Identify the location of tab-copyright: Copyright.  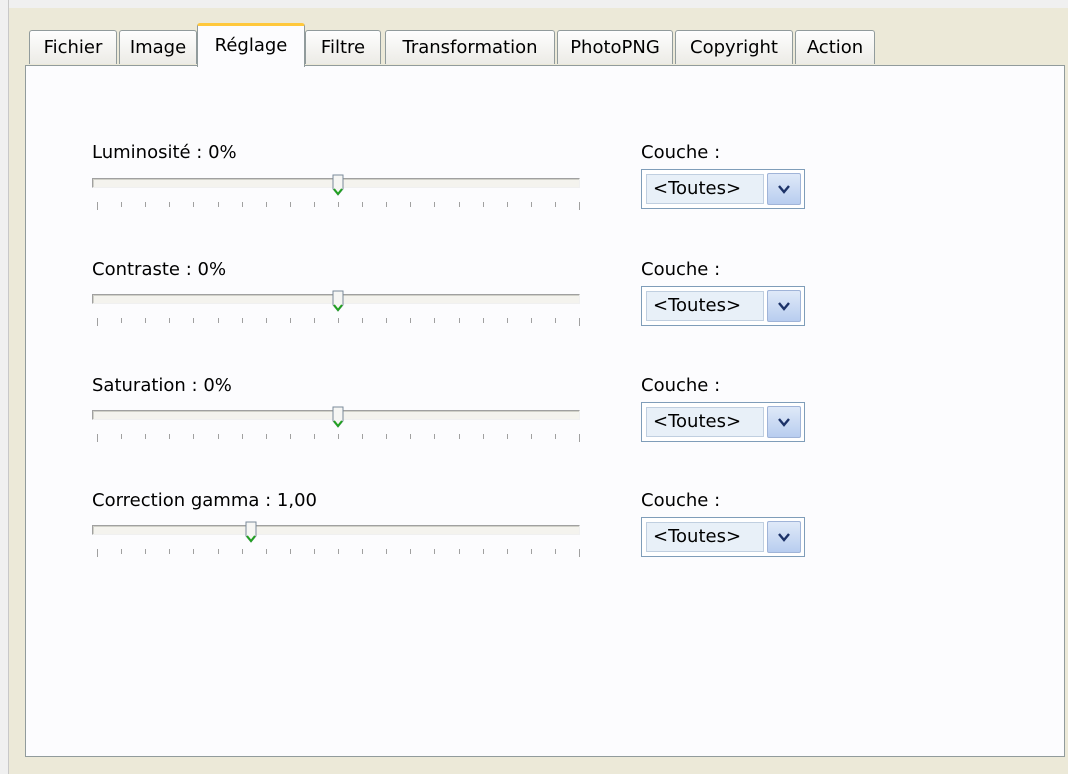
(734, 47).